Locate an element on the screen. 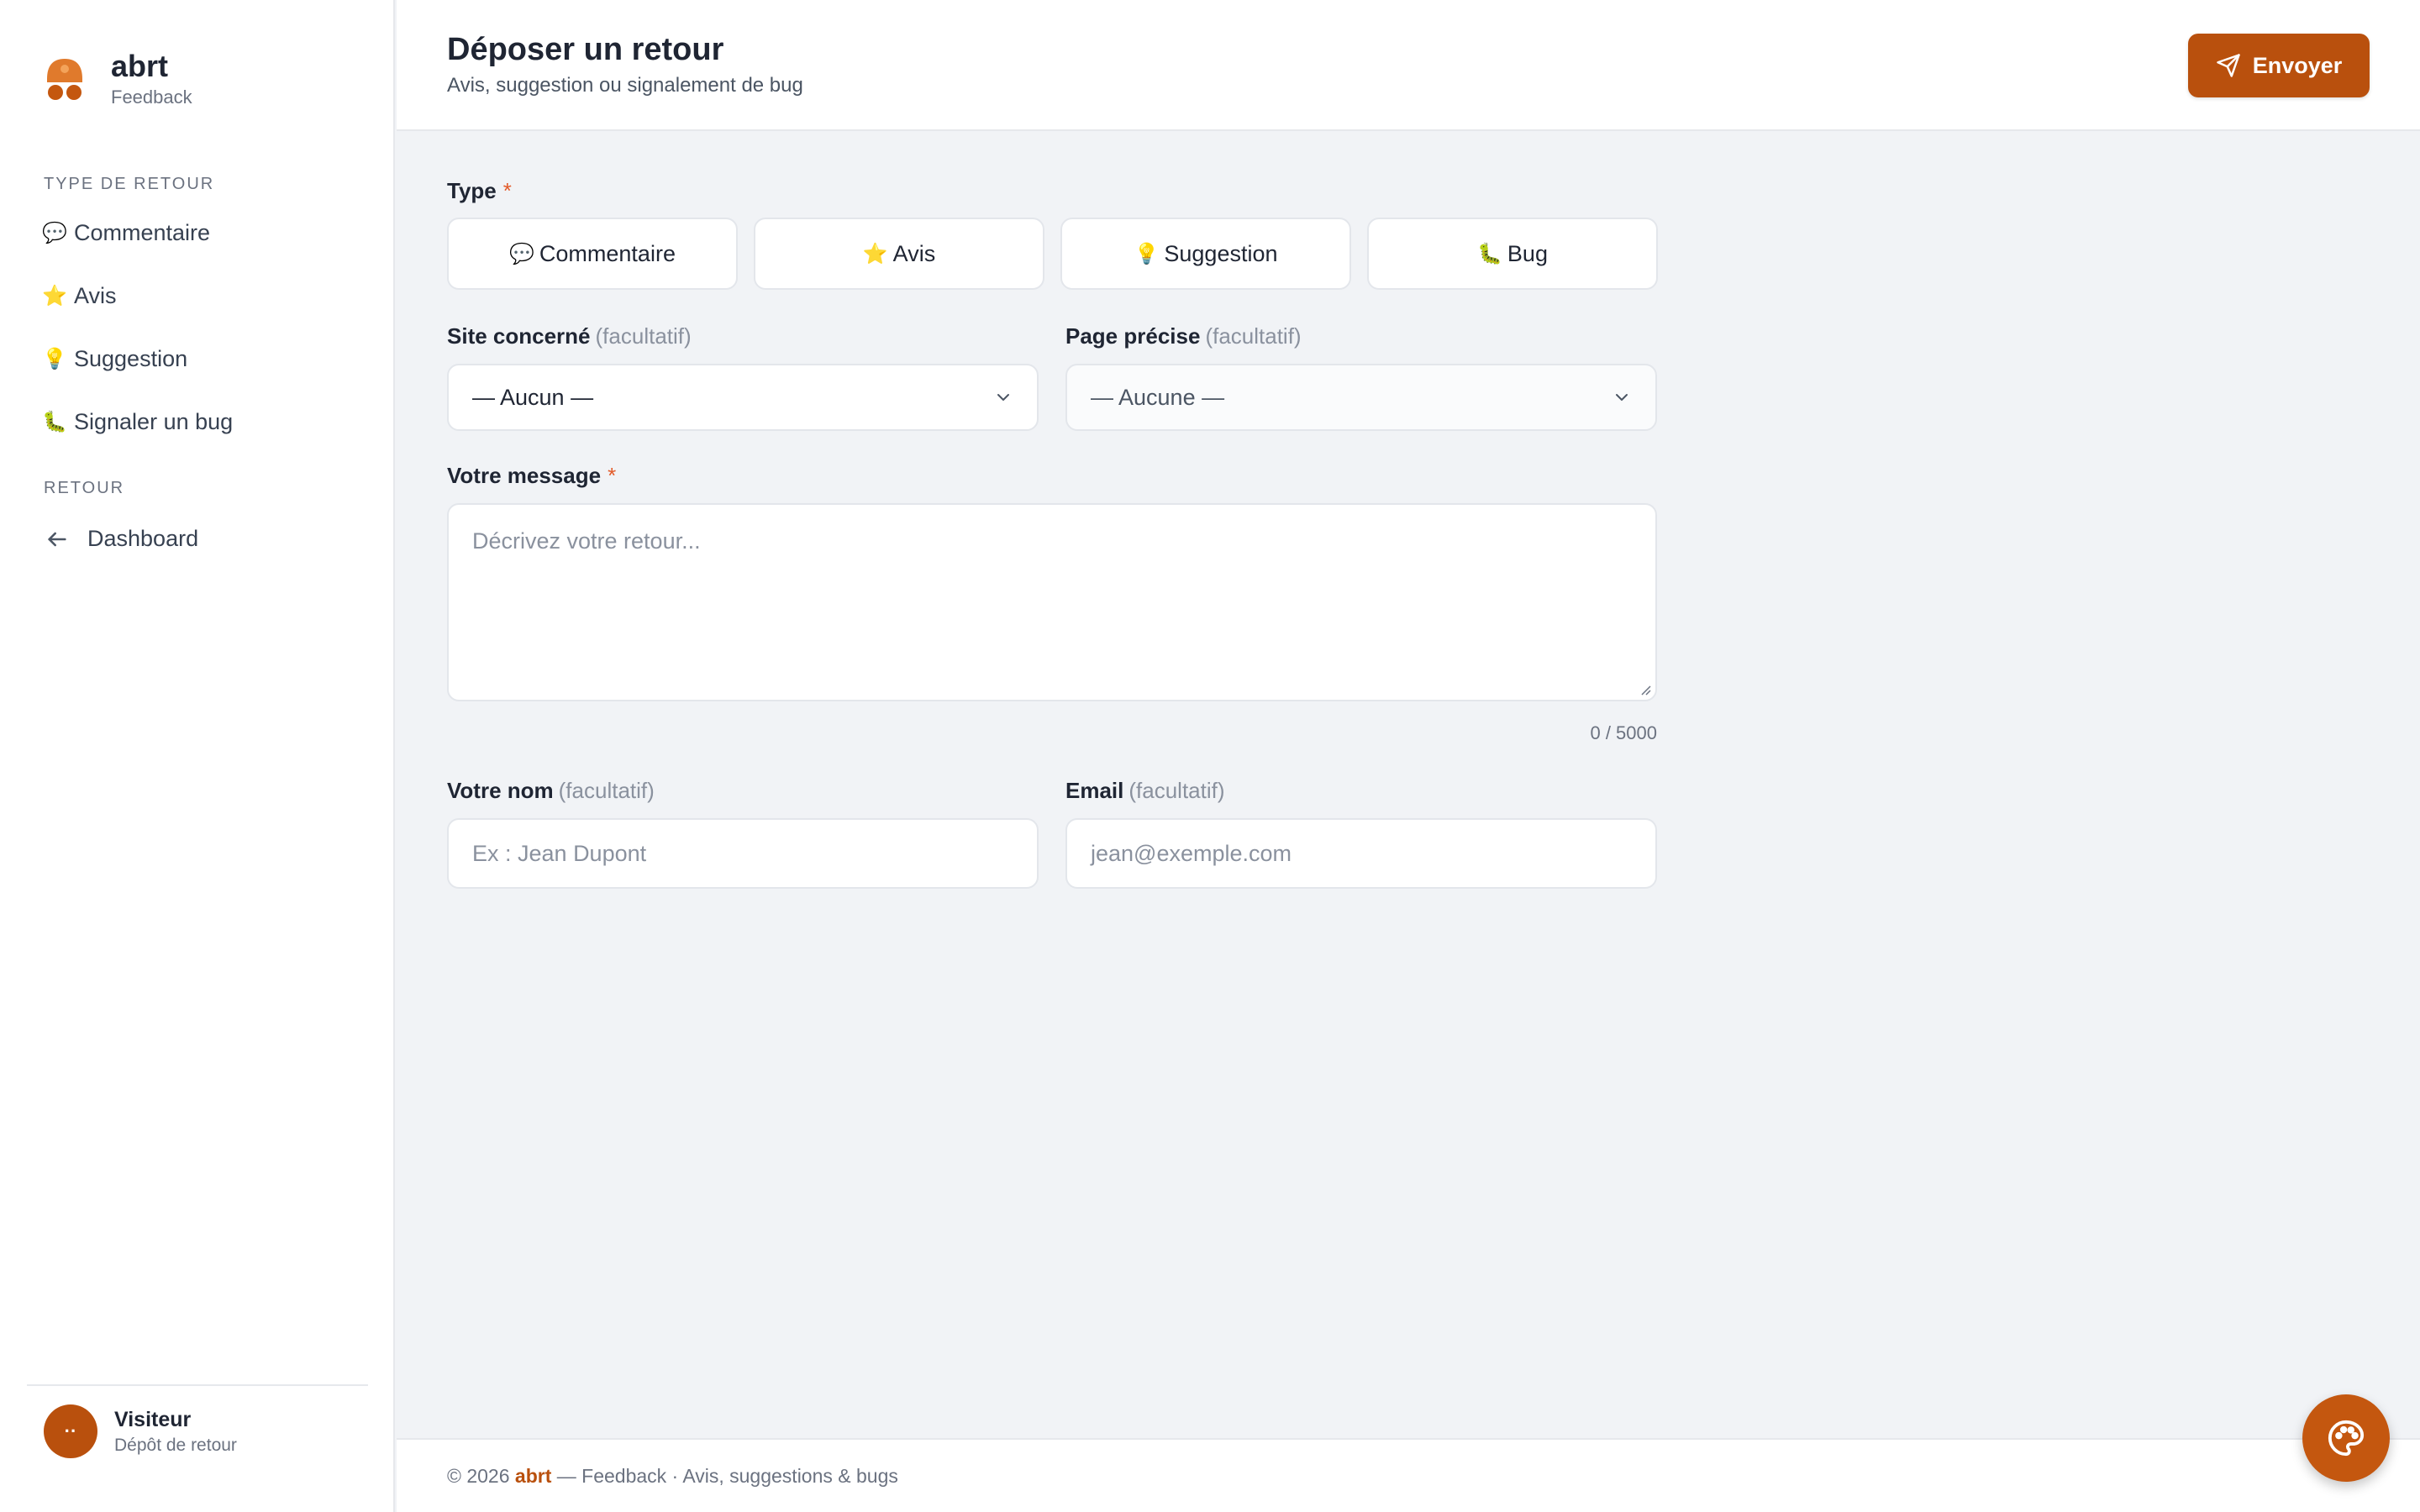  sidebar-item-dashboard: Dashboard is located at coordinates (120, 539).